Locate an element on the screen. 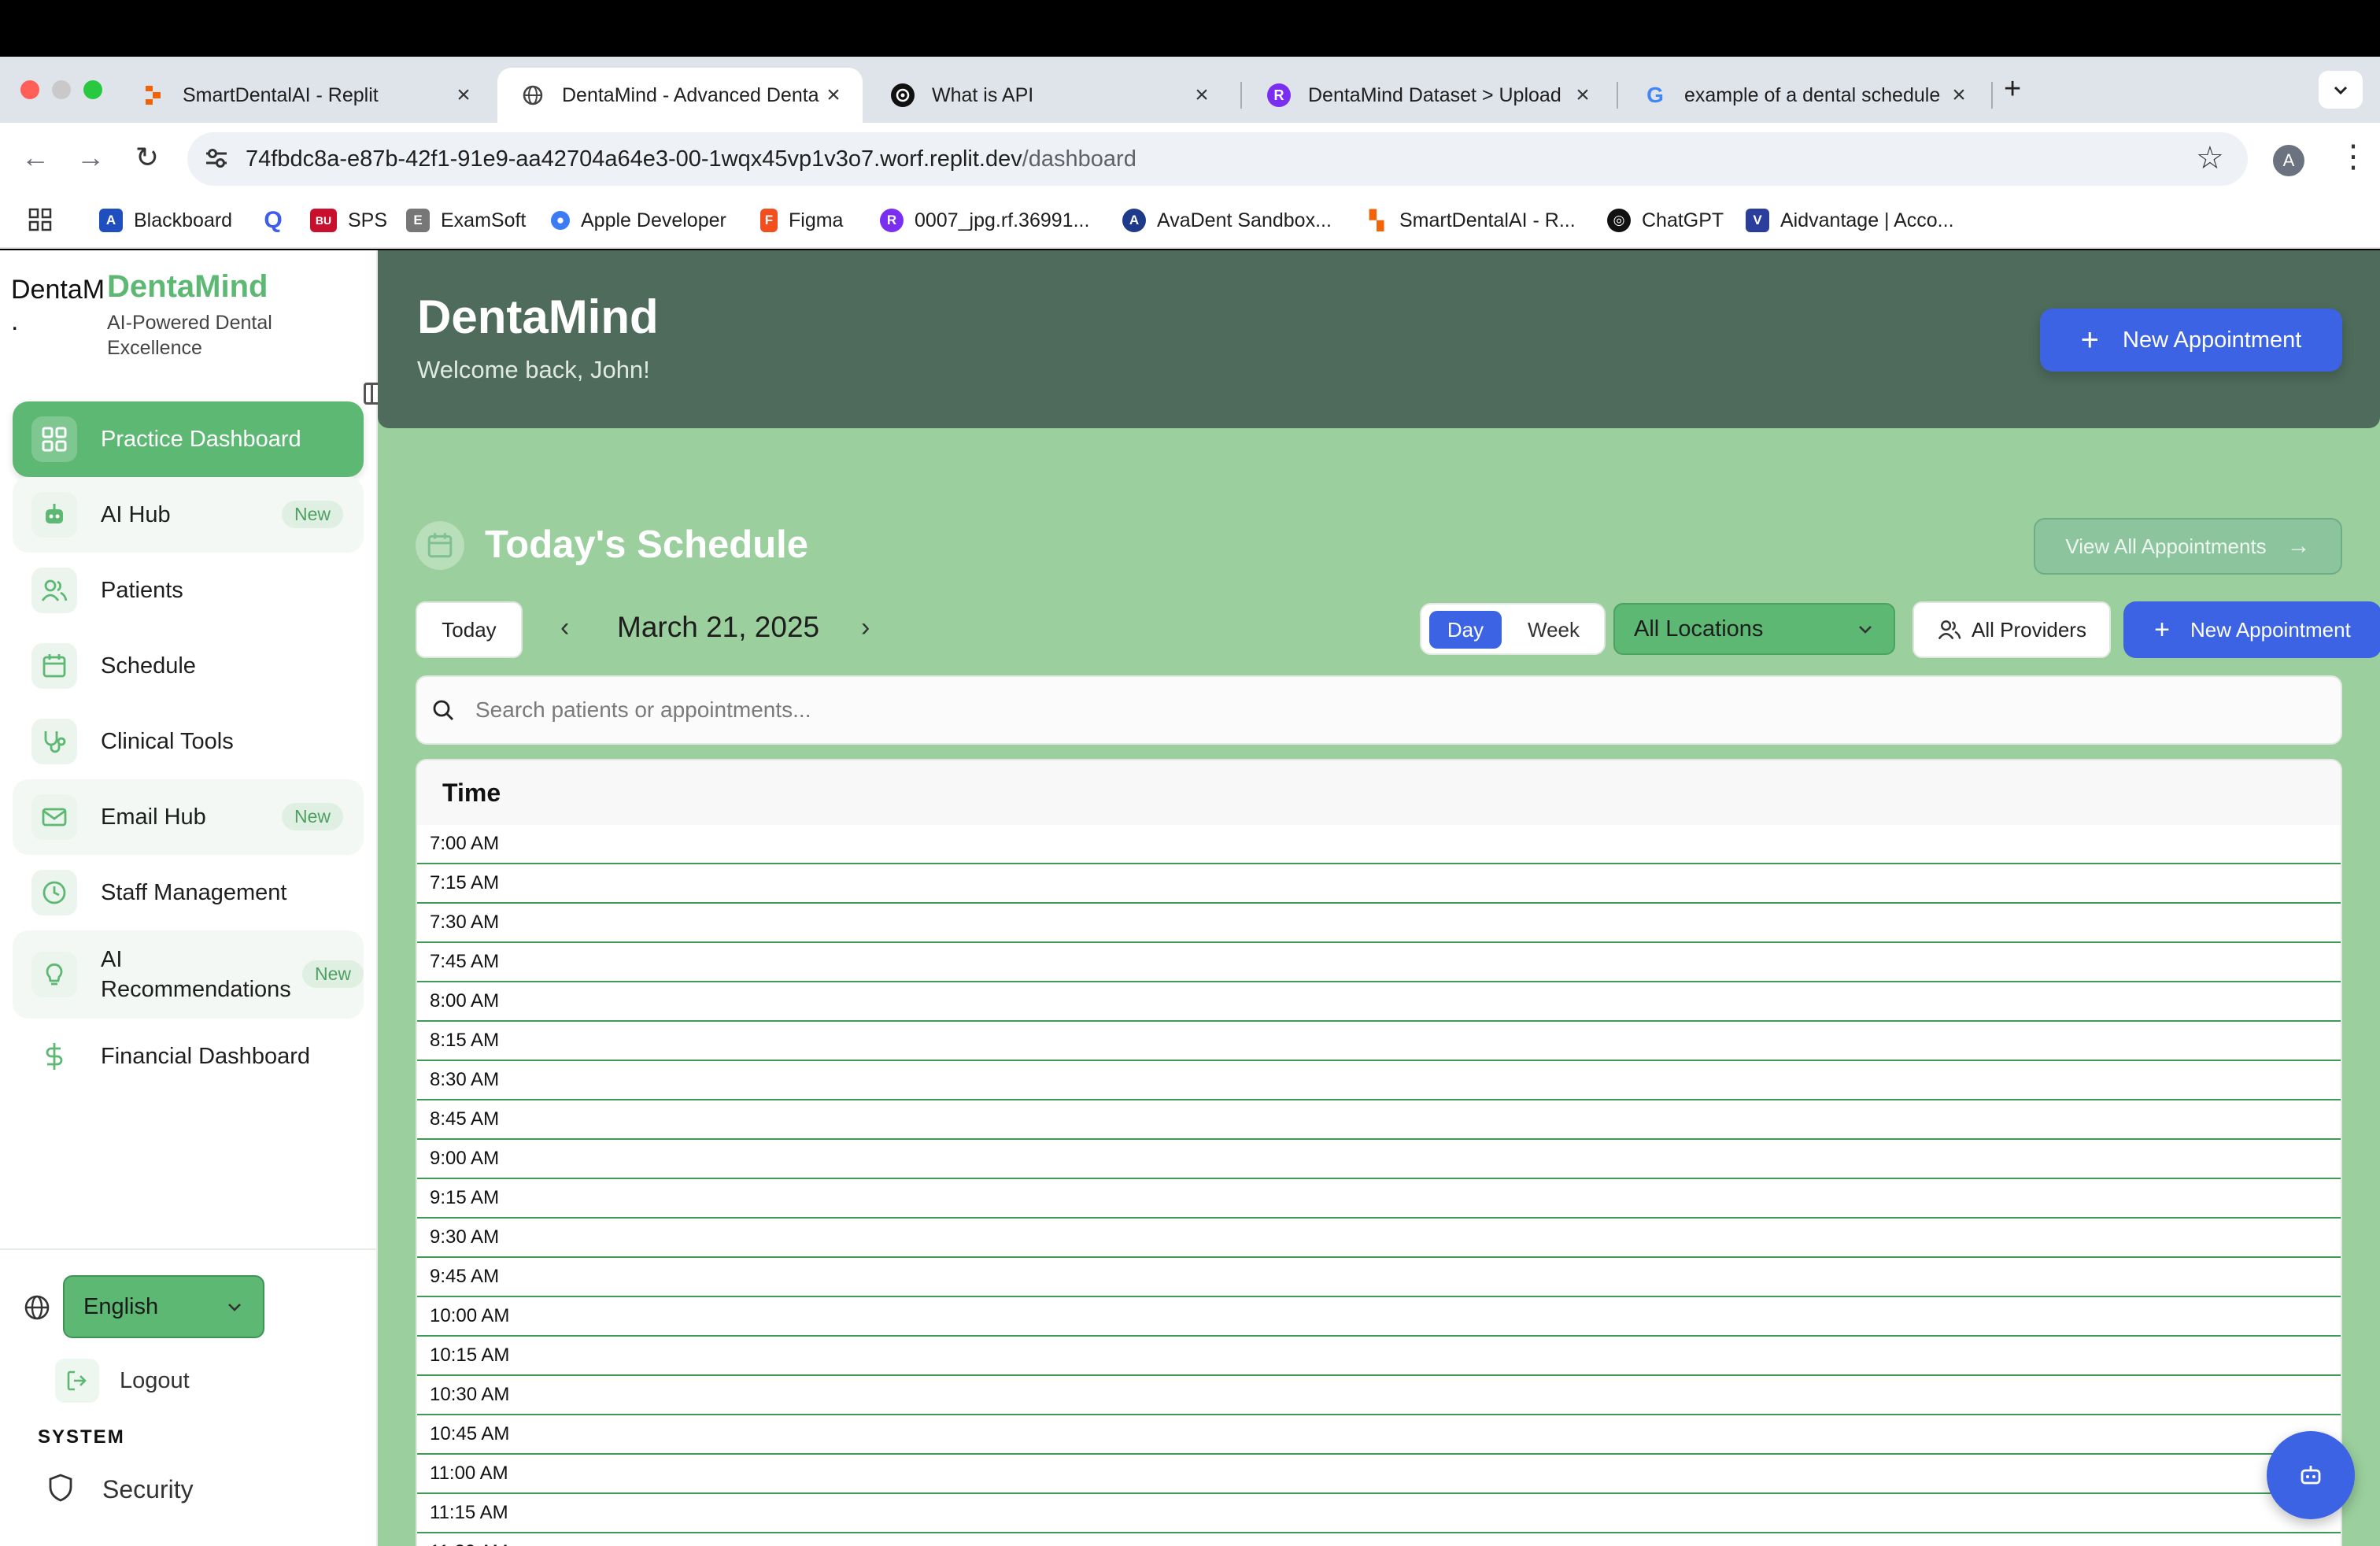  bookmark-star-icon: ☆ is located at coordinates (2210, 158).